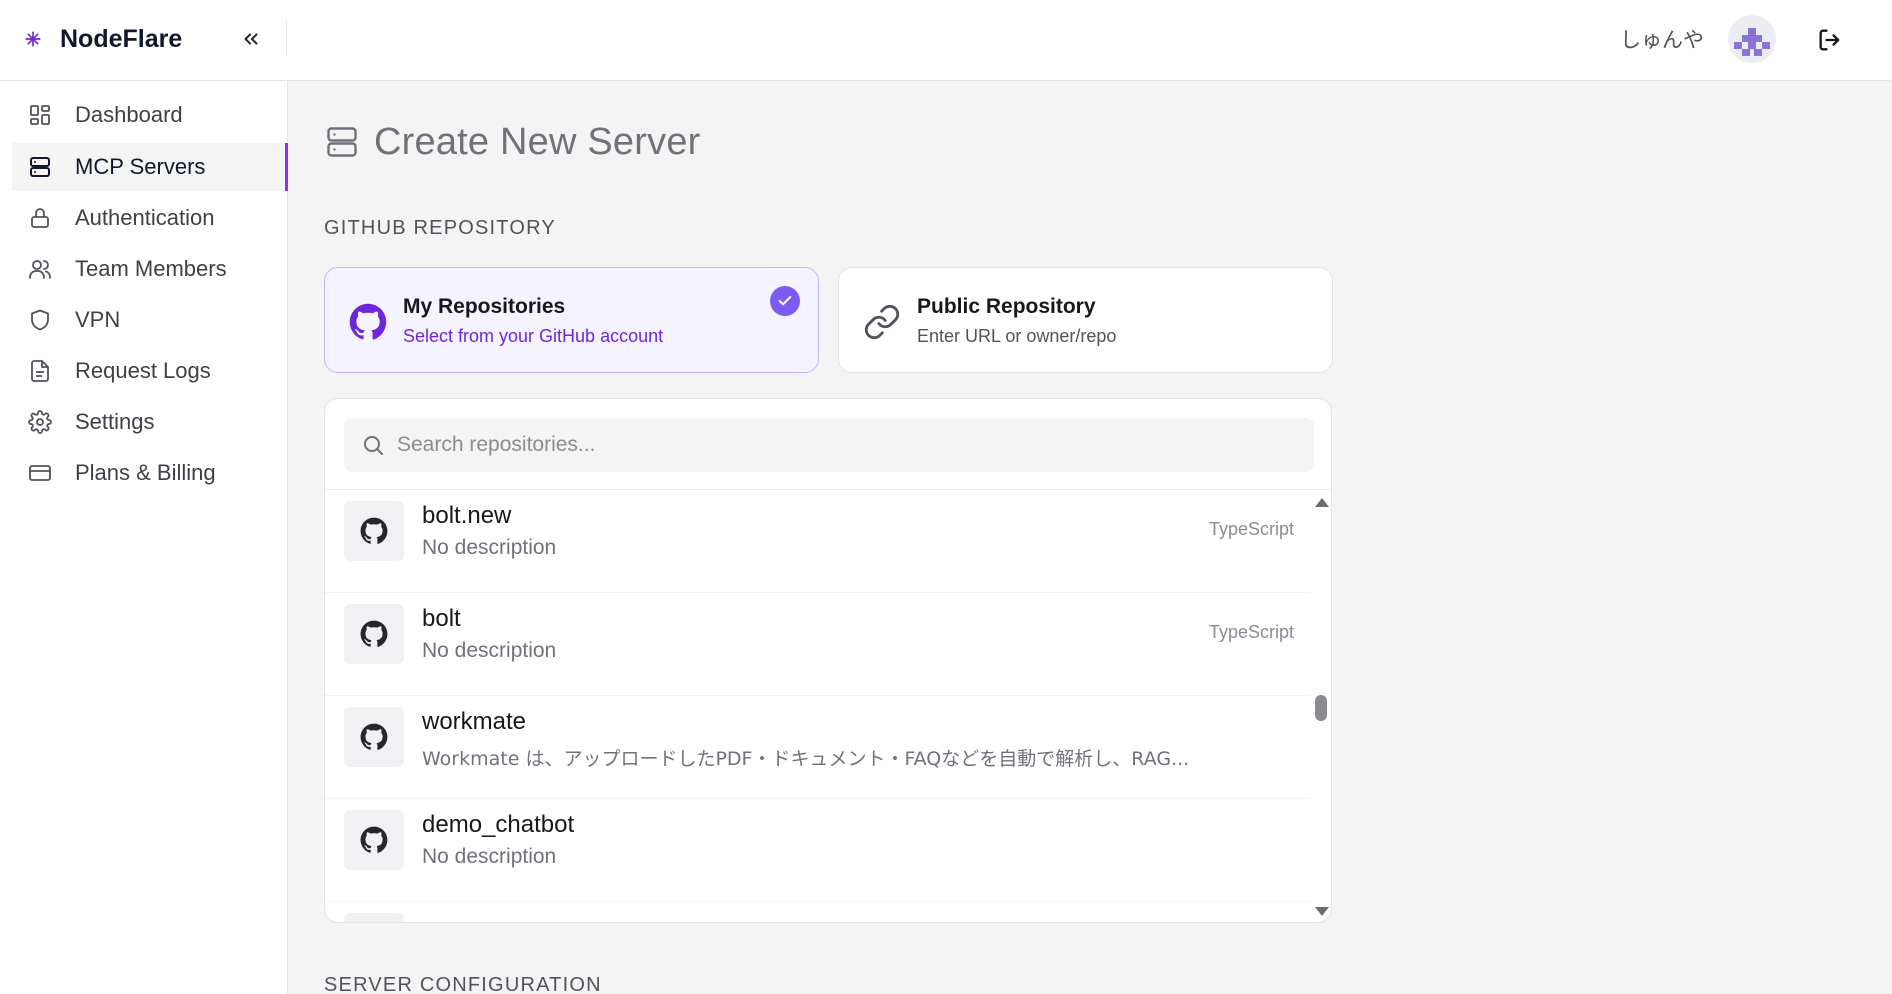 This screenshot has height=994, width=1892. I want to click on identicon-avatar, so click(1752, 39).